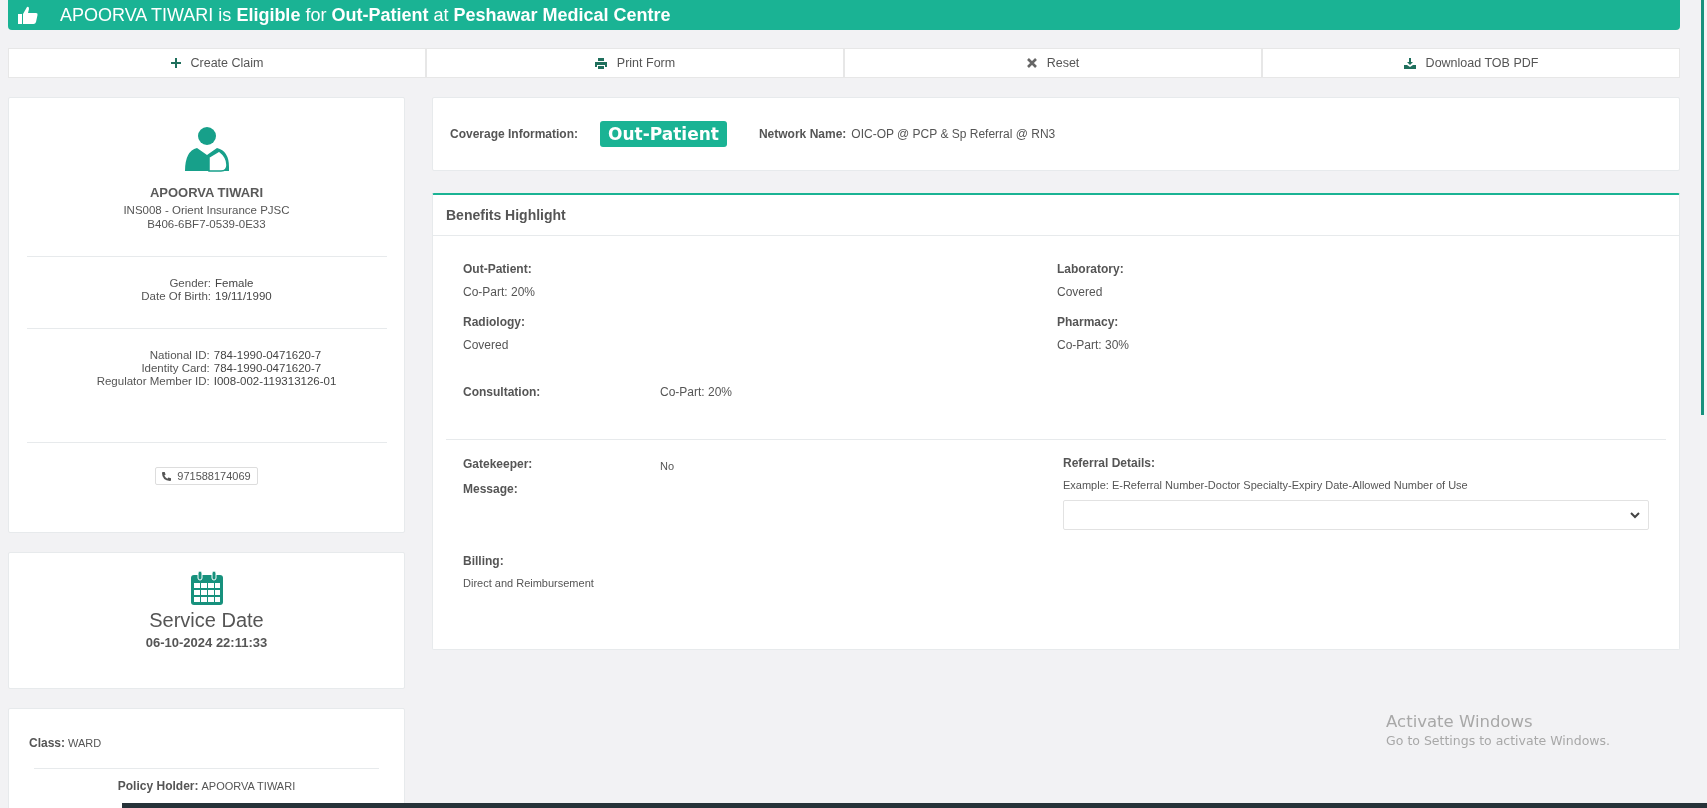  I want to click on coverage-badge: Out-Patient, so click(663, 134).